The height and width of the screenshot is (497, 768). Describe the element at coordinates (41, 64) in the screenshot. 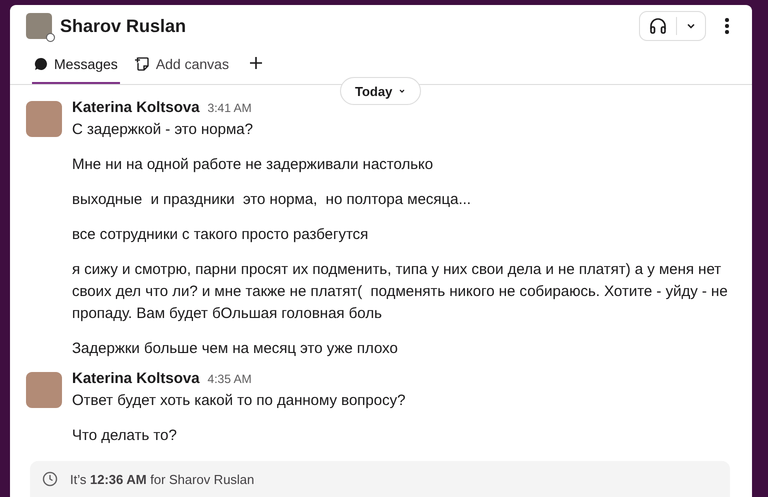

I see `speech-bubble-icon` at that location.